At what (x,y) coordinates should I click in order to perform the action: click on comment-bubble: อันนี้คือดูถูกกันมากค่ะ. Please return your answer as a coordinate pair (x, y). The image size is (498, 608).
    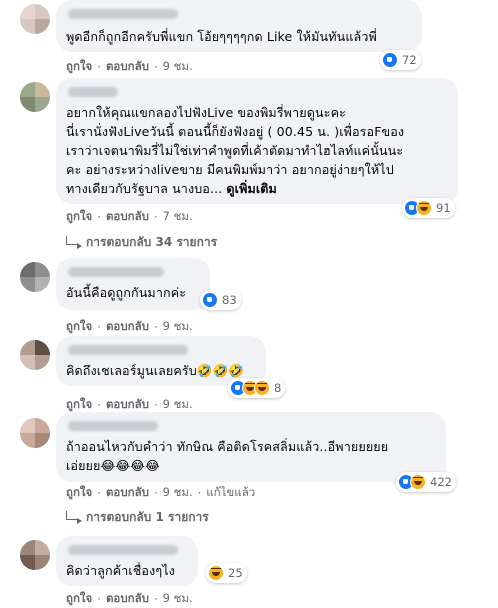
    Looking at the image, I should click on (133, 284).